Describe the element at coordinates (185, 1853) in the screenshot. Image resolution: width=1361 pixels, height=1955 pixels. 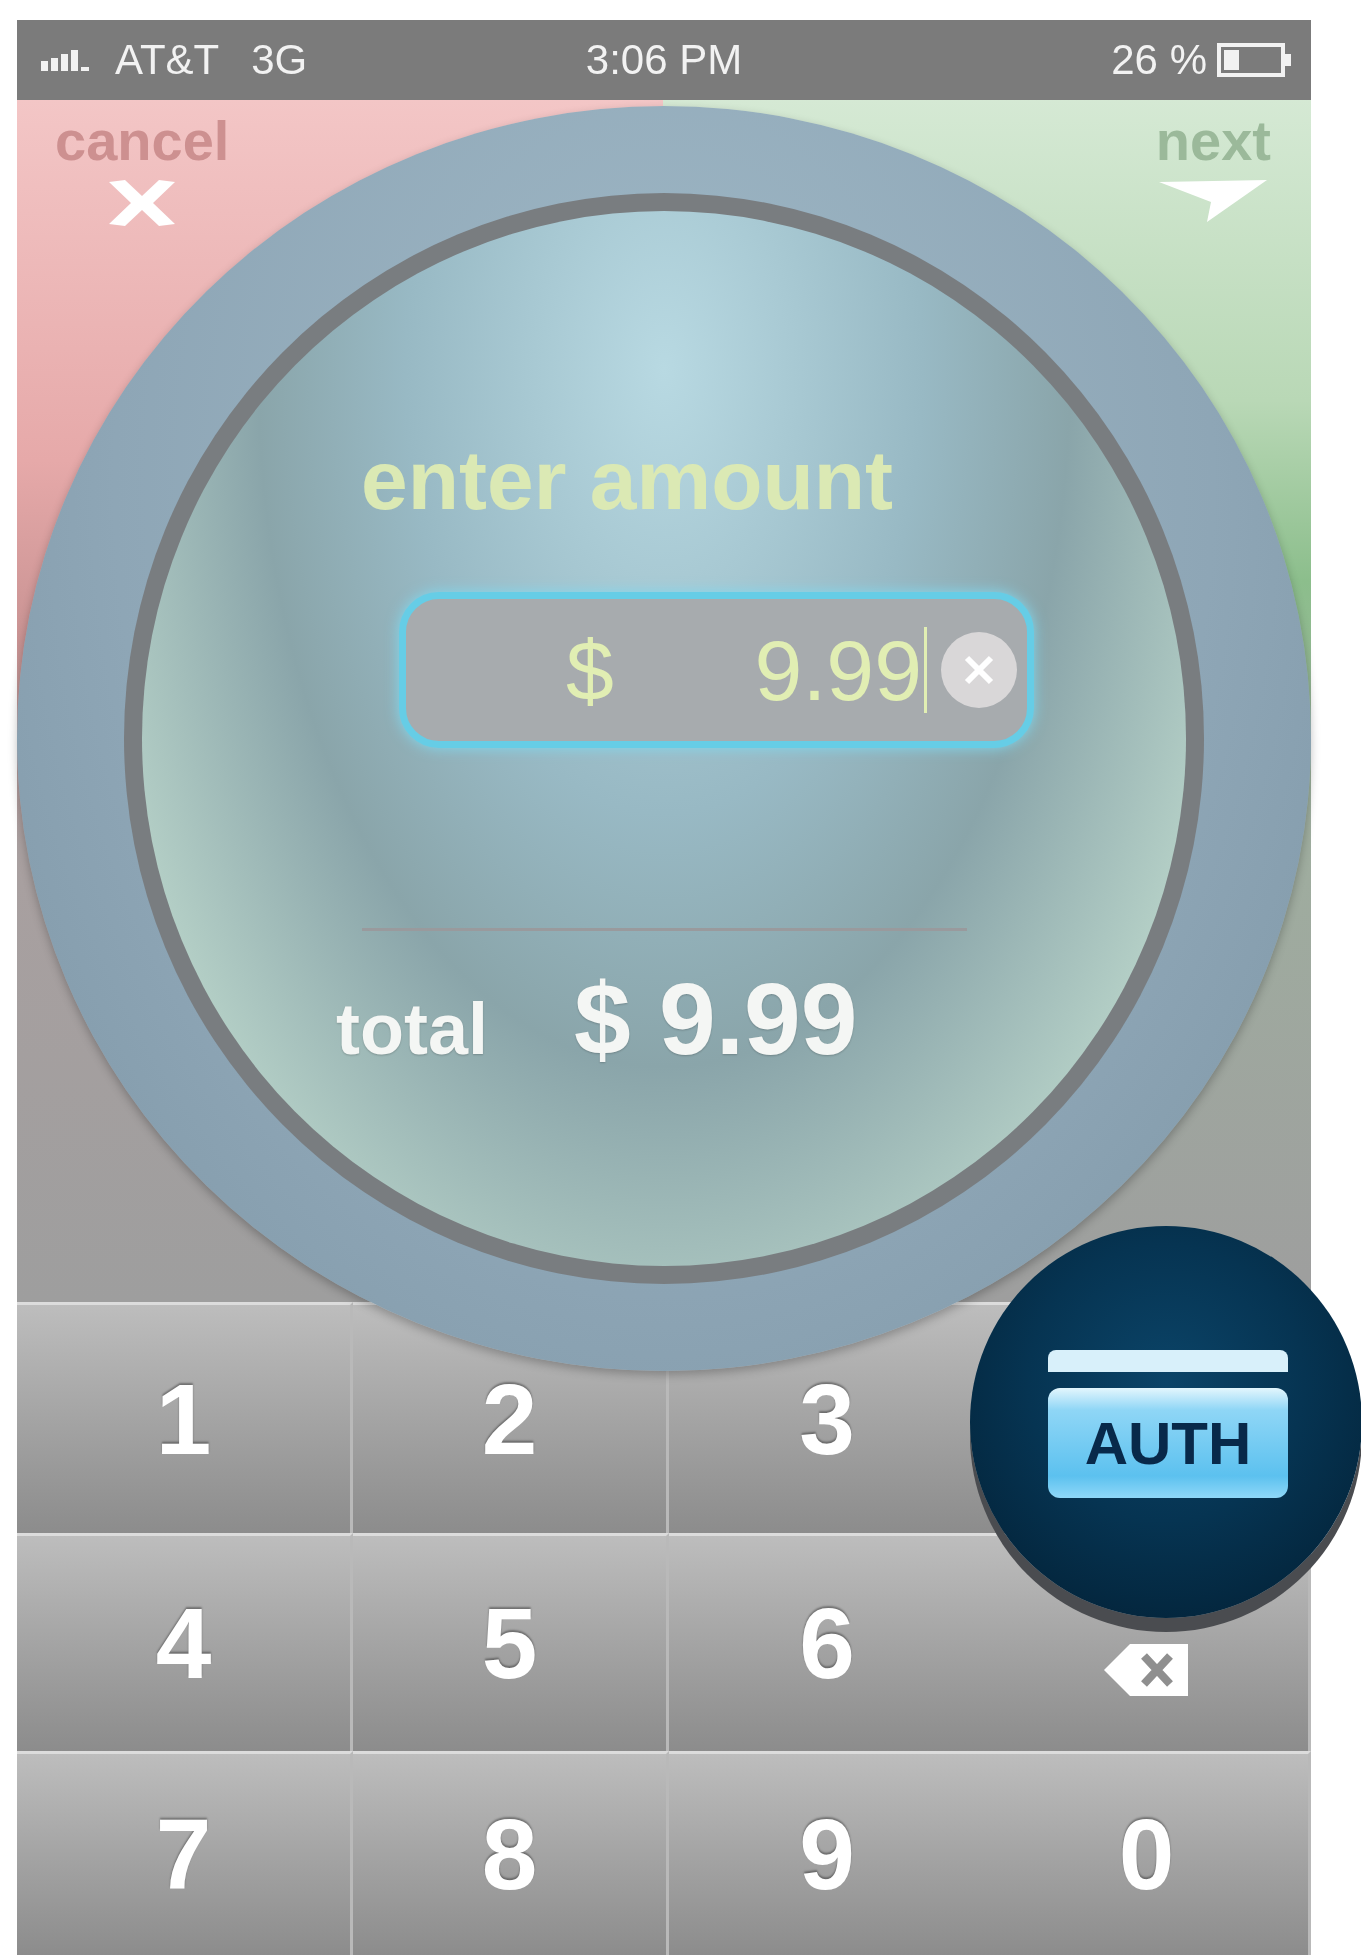
I see `digit-key: 7` at that location.